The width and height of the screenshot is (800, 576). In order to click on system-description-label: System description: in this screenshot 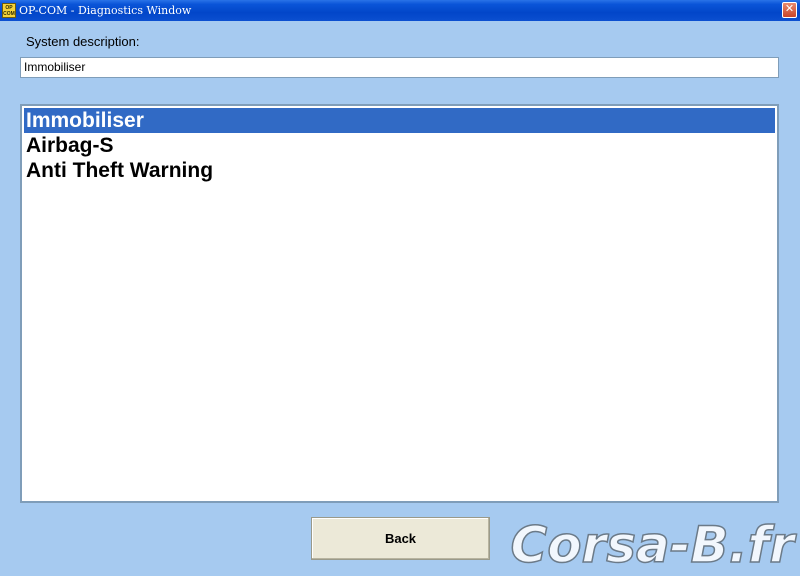, I will do `click(83, 41)`.